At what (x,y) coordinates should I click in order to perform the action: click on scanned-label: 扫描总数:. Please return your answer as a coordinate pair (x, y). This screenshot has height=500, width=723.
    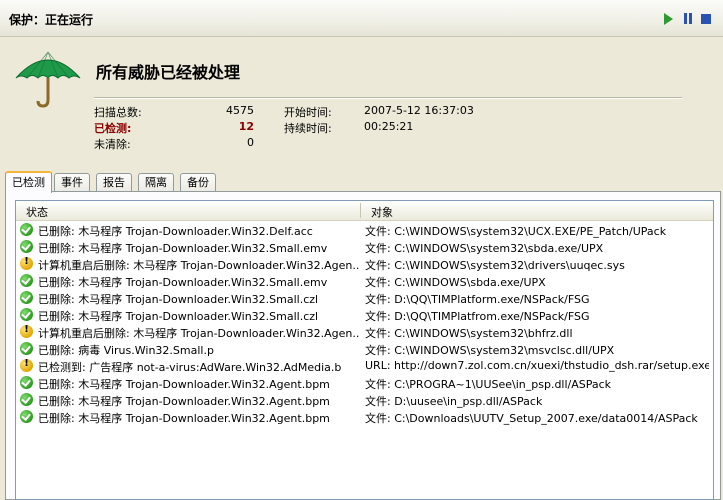
    Looking at the image, I should click on (118, 112).